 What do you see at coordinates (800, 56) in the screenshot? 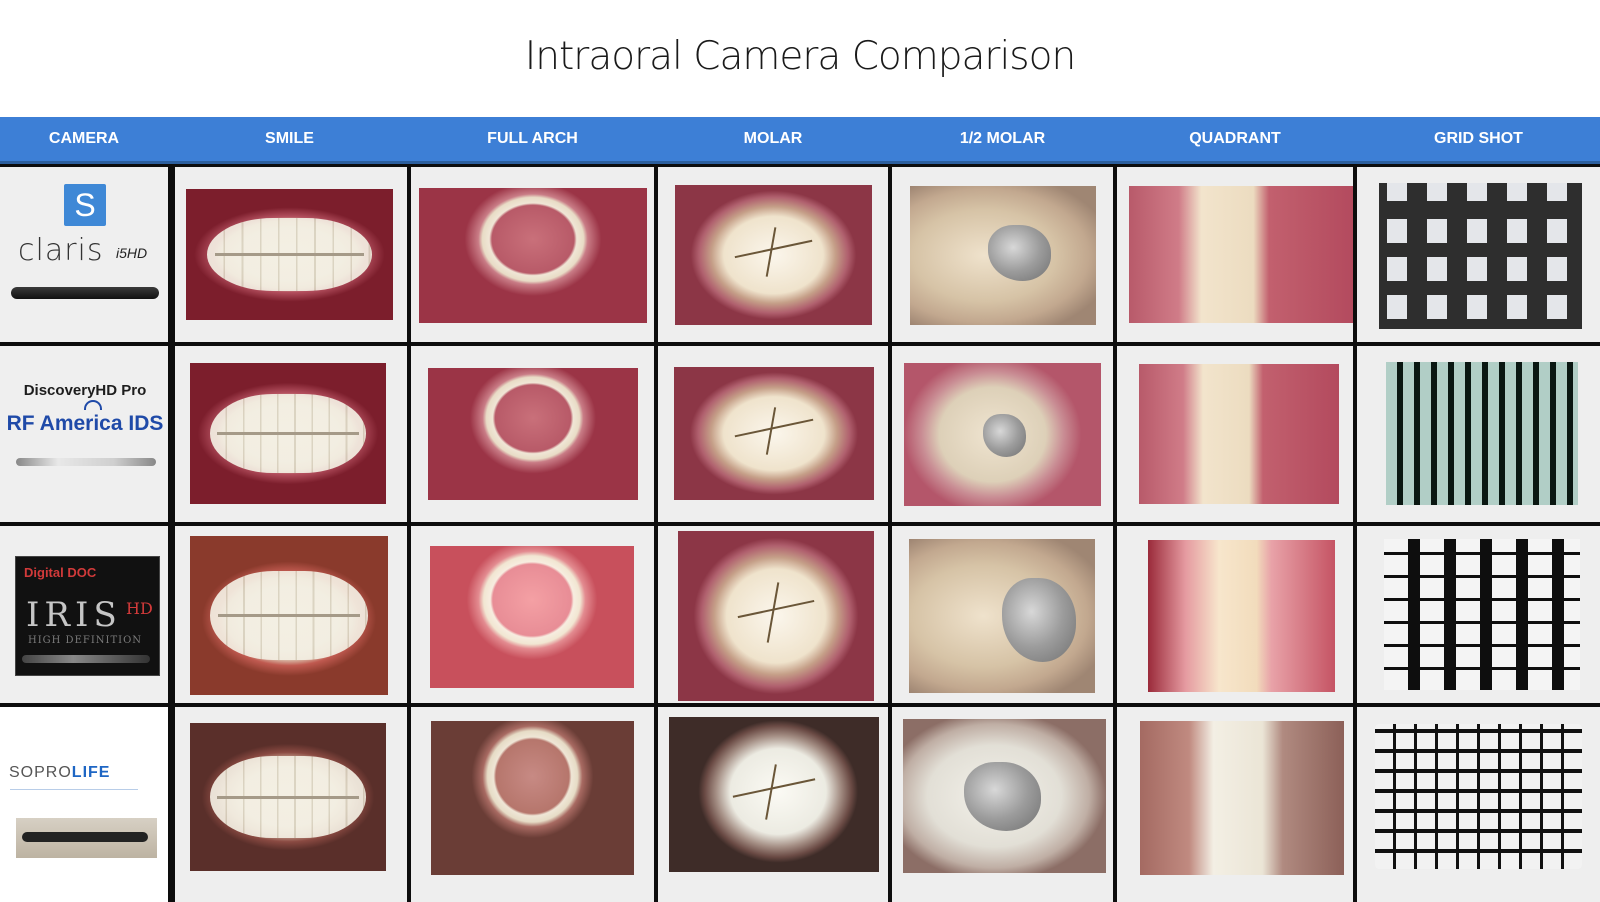
I see `page-title: Intraoral Camera Comparison` at bounding box center [800, 56].